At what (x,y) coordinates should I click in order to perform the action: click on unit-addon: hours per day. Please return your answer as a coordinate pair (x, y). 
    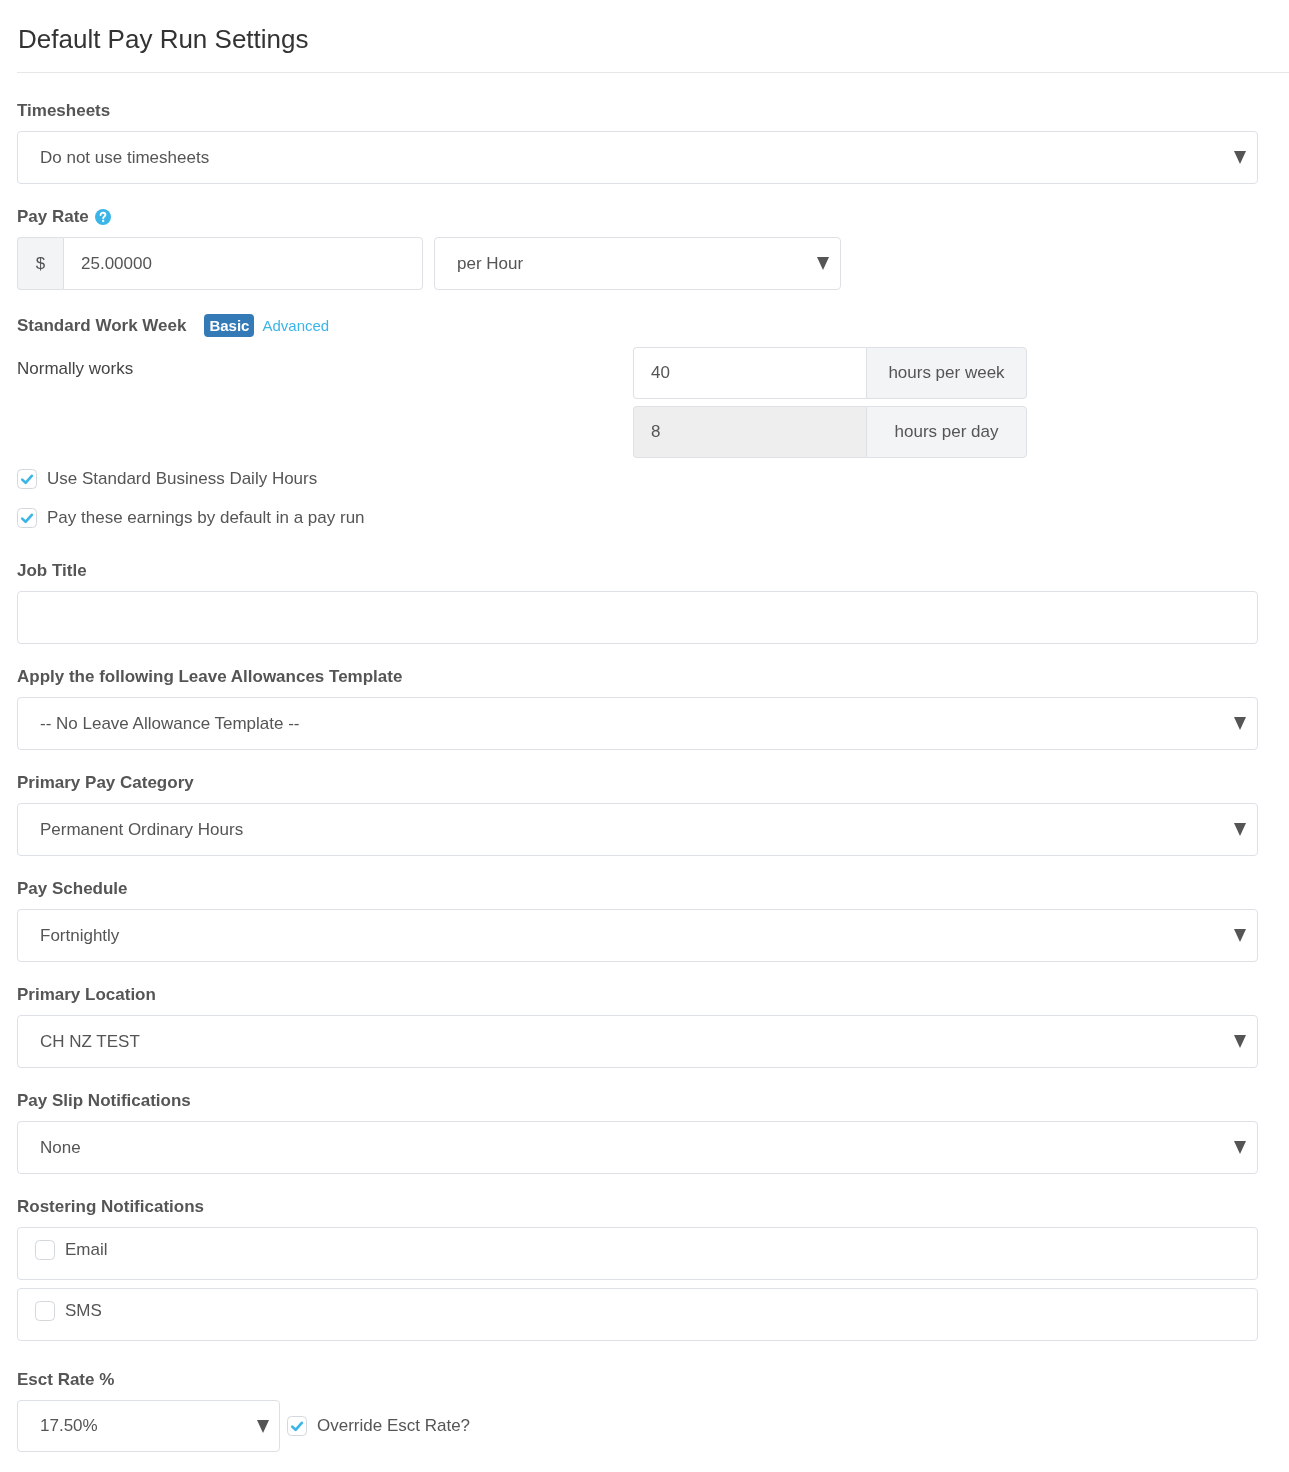
    Looking at the image, I should click on (946, 432).